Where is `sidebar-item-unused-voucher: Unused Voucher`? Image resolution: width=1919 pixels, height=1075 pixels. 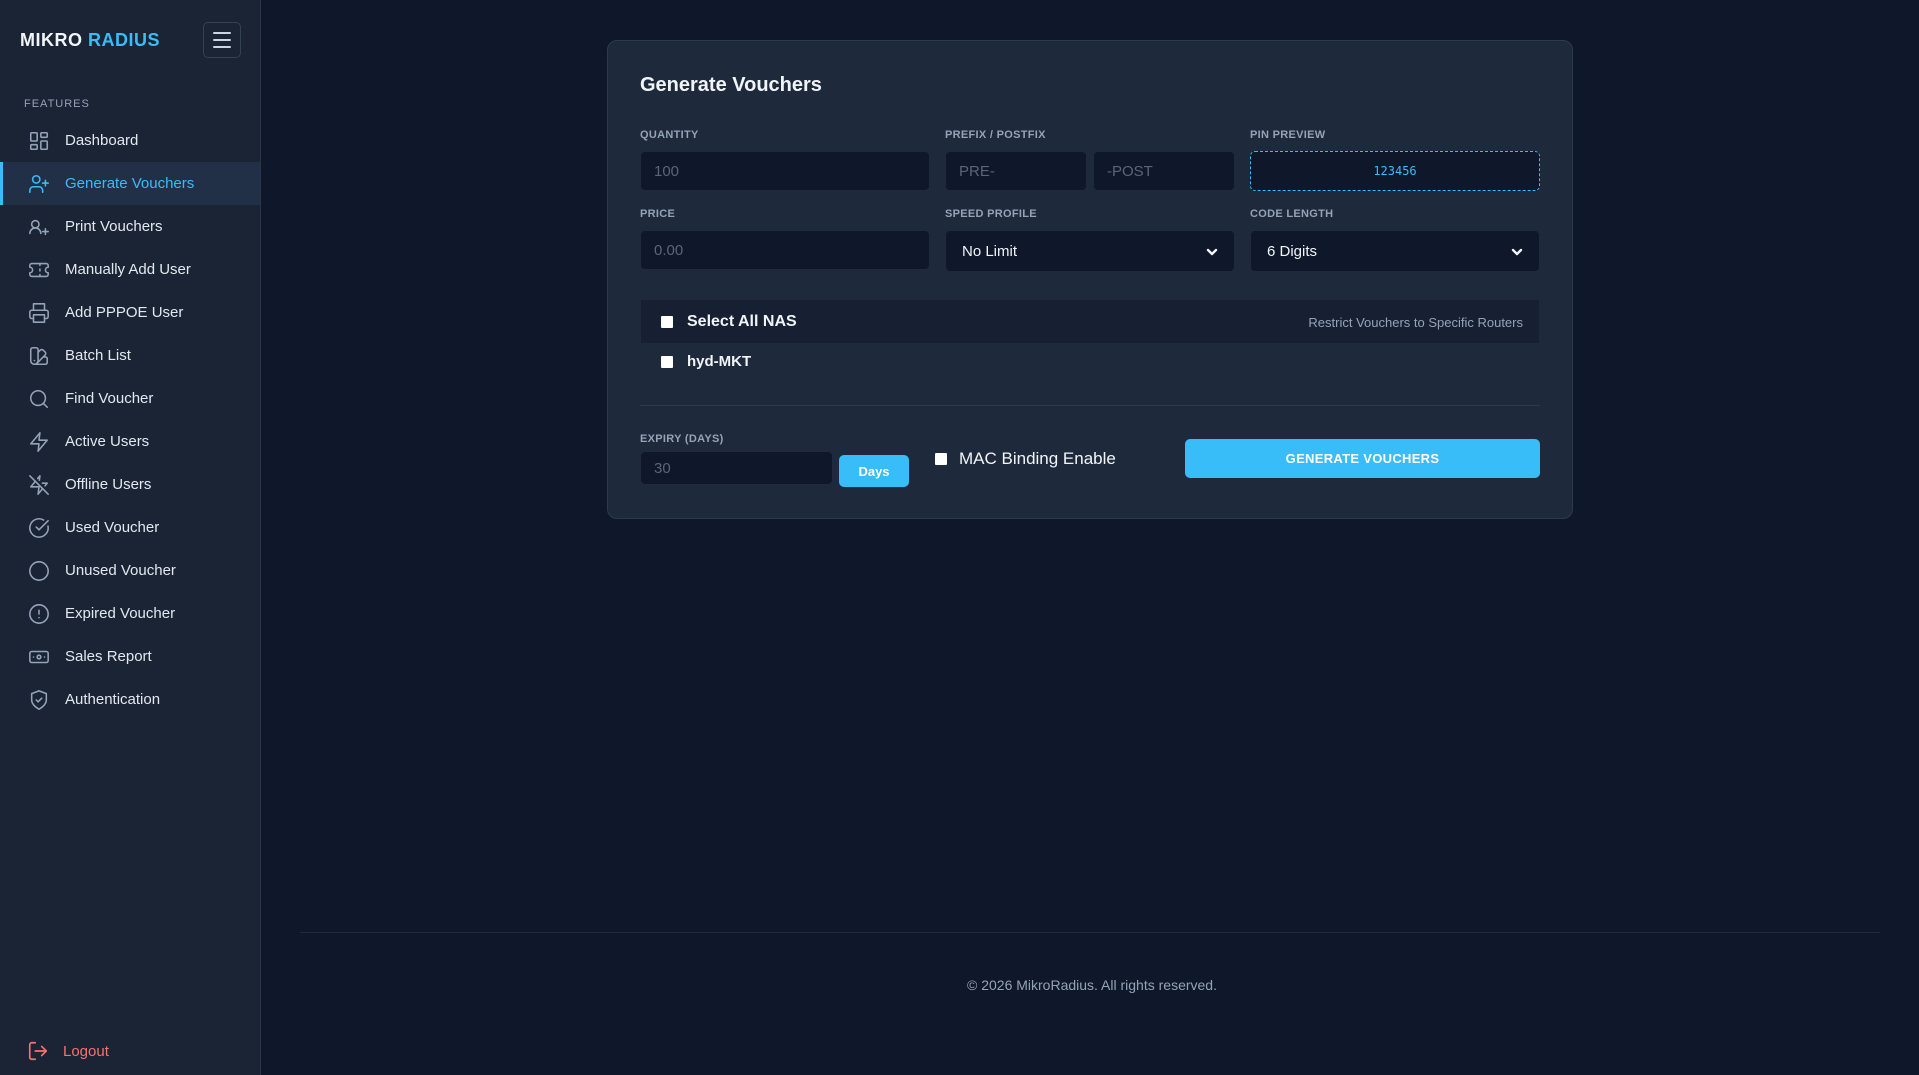 sidebar-item-unused-voucher: Unused Voucher is located at coordinates (130, 570).